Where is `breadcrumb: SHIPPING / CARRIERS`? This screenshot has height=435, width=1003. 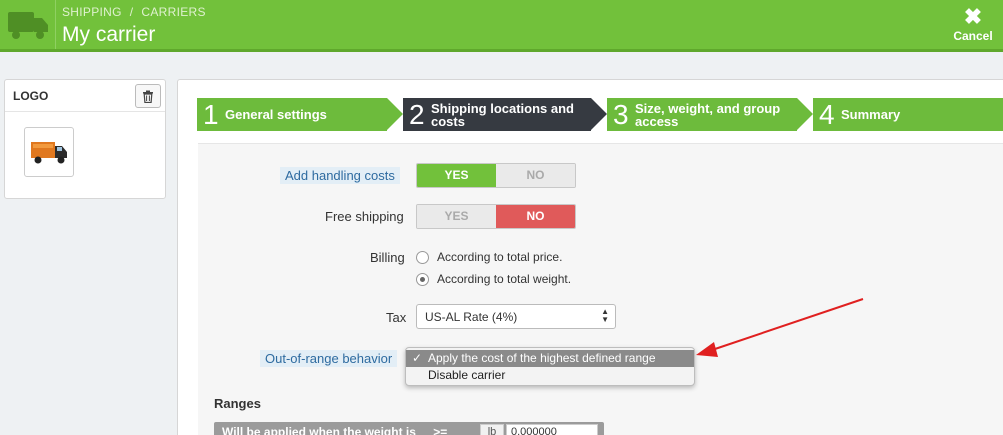
breadcrumb: SHIPPING / CARRIERS is located at coordinates (134, 12).